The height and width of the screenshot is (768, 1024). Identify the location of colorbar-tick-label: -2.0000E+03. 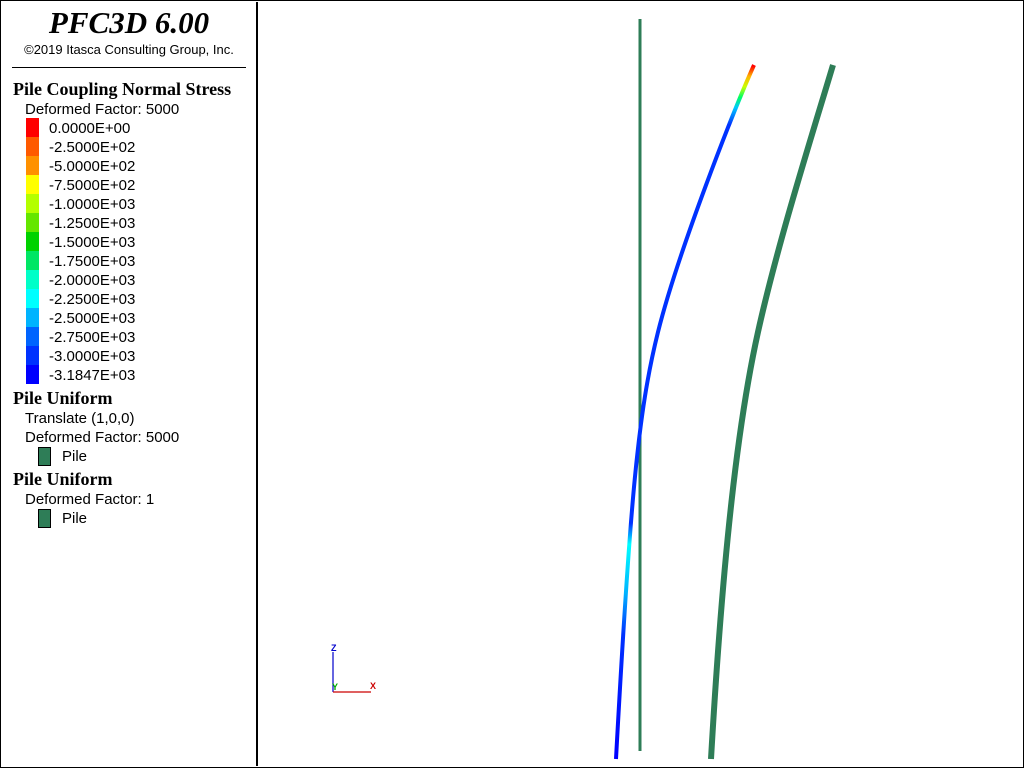
(92, 280).